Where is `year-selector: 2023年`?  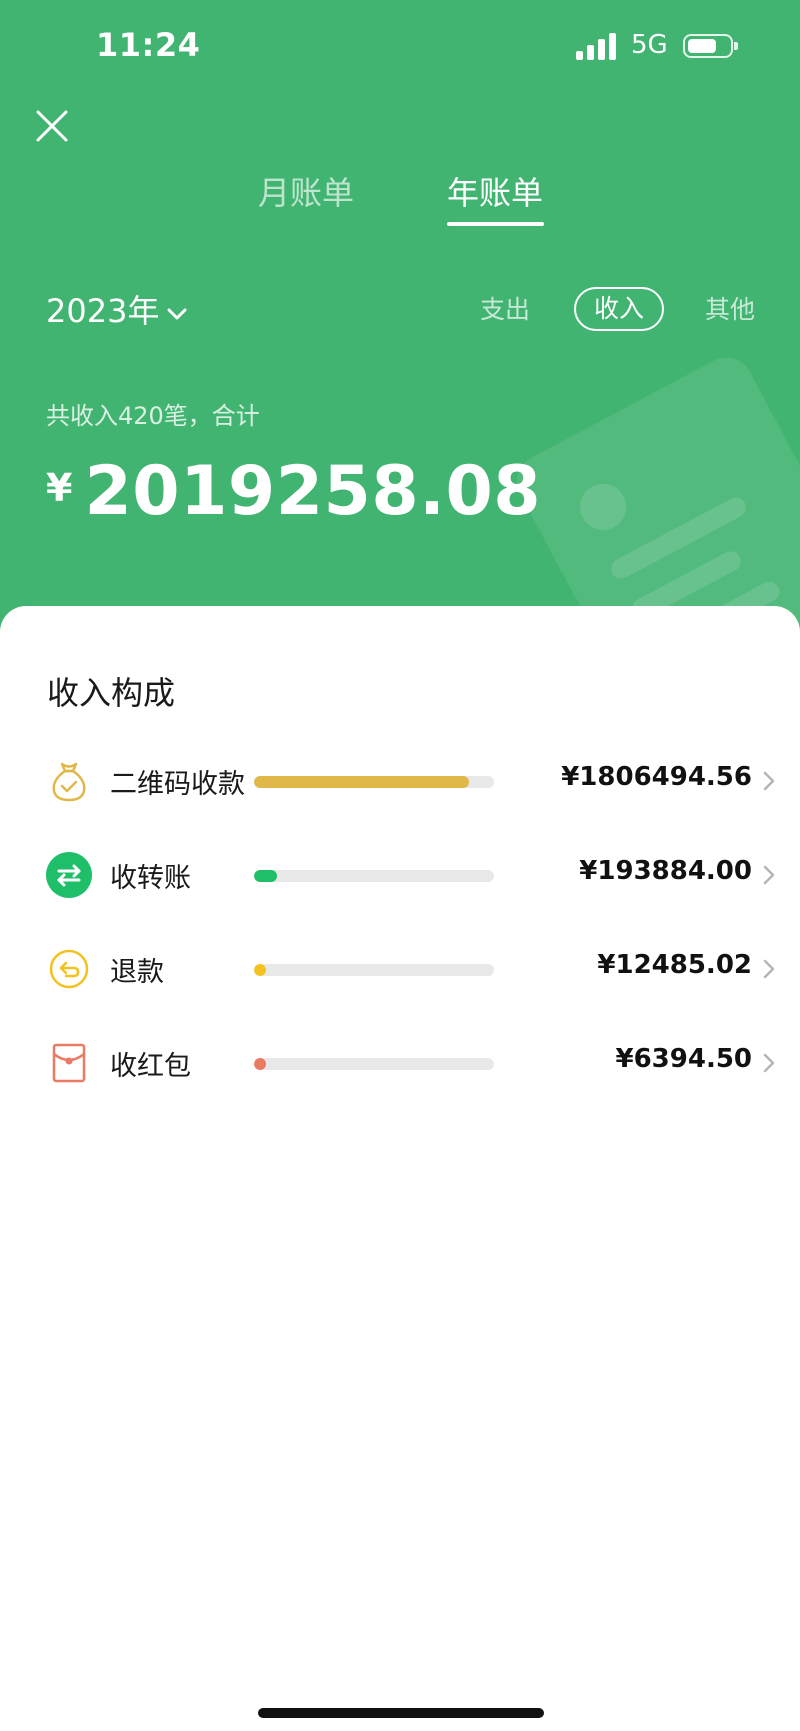 year-selector: 2023年 is located at coordinates (116, 309).